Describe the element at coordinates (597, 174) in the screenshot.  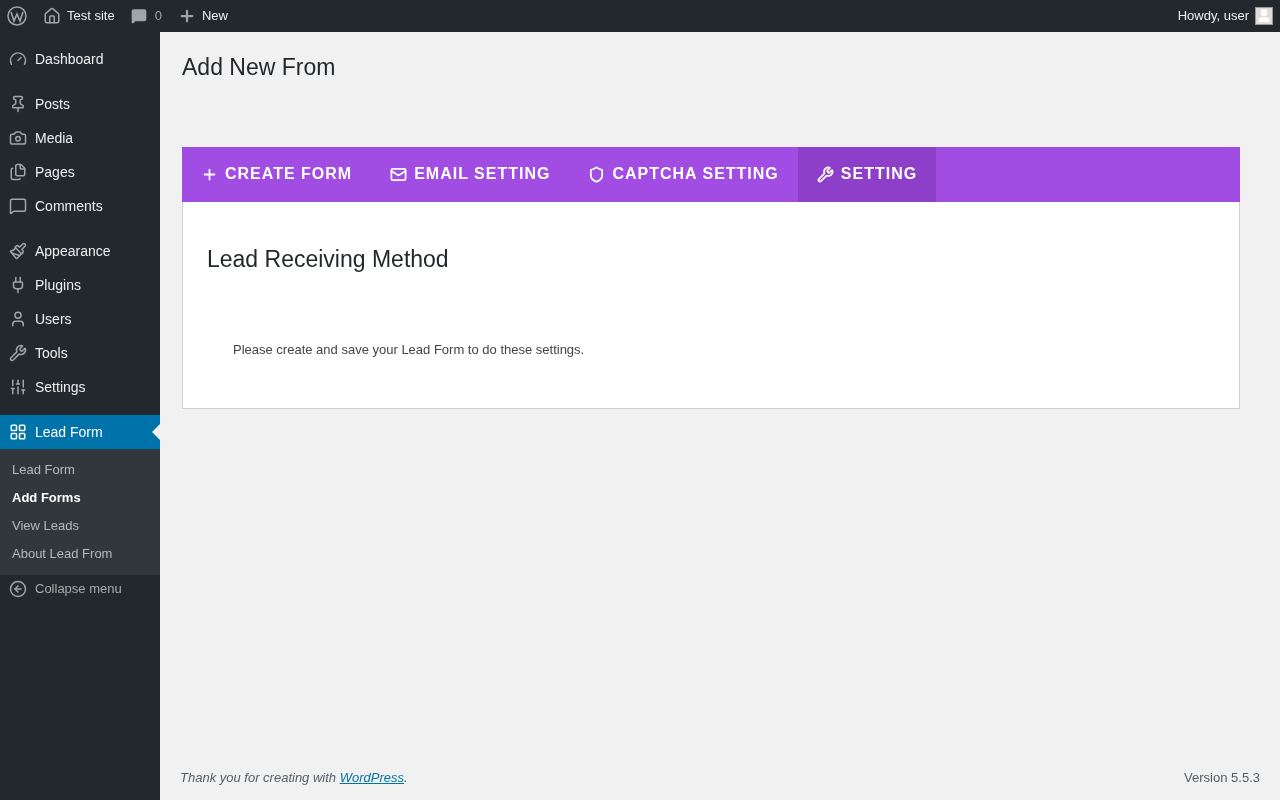
I see `shield-icon` at that location.